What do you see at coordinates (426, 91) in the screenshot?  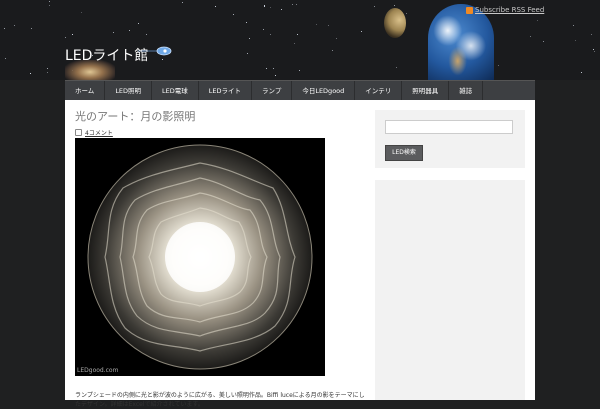 I see `nav-item-fixtures: 照明器具` at bounding box center [426, 91].